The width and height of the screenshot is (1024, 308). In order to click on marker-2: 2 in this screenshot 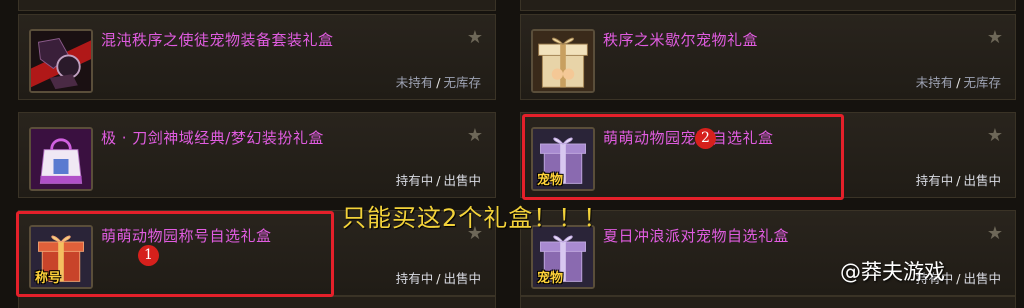, I will do `click(705, 138)`.